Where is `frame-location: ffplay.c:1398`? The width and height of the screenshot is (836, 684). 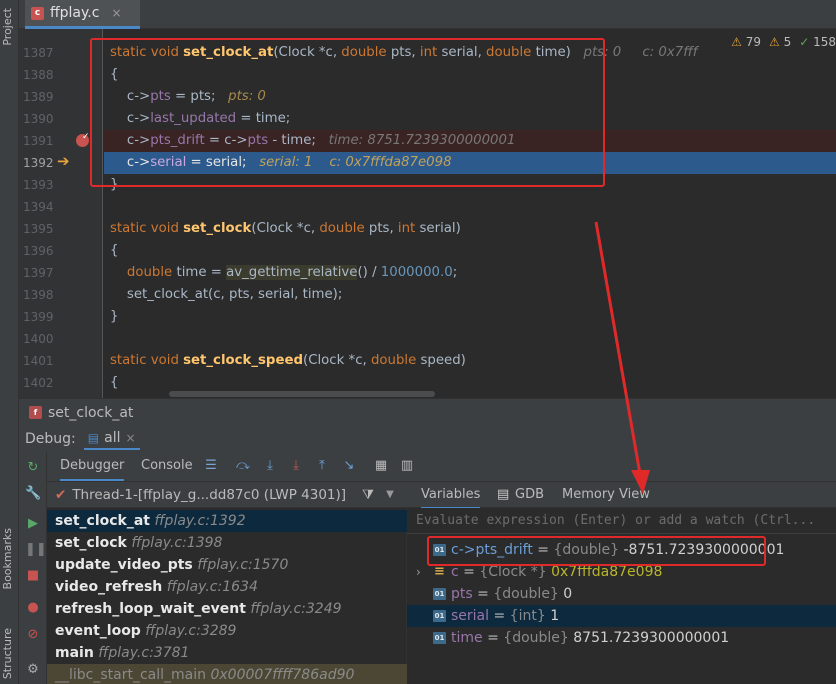
frame-location: ffplay.c:1398 is located at coordinates (177, 543).